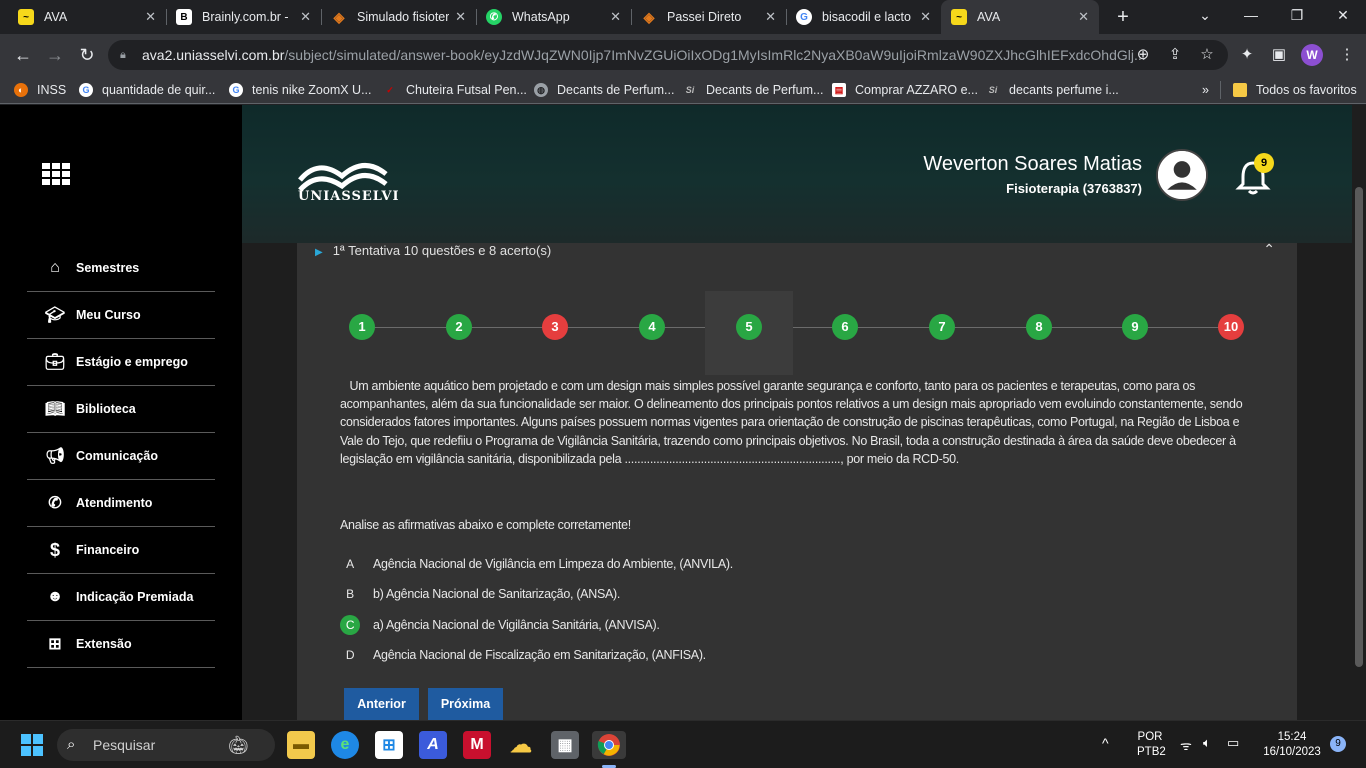 Image resolution: width=1366 pixels, height=768 pixels. Describe the element at coordinates (1186, 745) in the screenshot. I see `wifi-icon: ᯤ` at that location.